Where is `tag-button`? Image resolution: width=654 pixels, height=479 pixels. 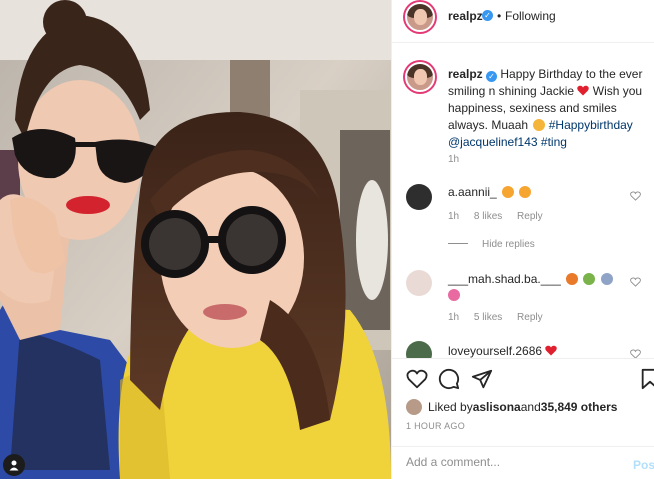
tag-button is located at coordinates (14, 465).